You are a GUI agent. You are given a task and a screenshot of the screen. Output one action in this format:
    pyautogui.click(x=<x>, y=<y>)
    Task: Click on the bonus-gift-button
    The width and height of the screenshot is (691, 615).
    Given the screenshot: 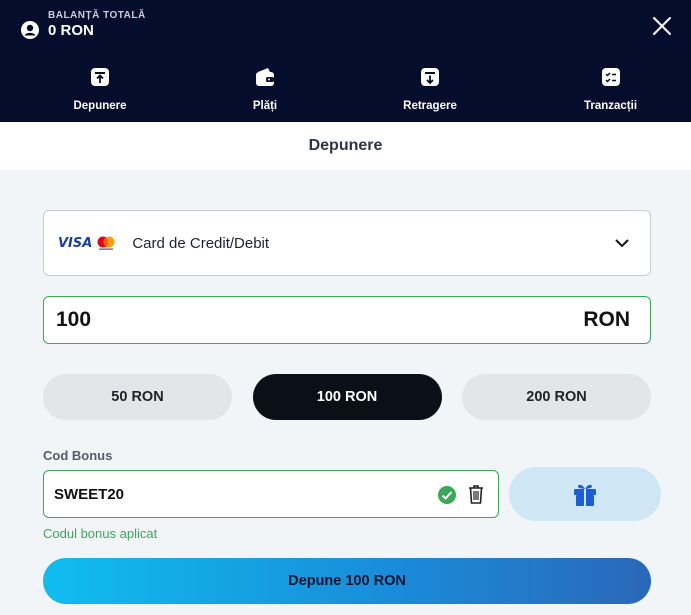 What is the action you would take?
    pyautogui.click(x=585, y=494)
    